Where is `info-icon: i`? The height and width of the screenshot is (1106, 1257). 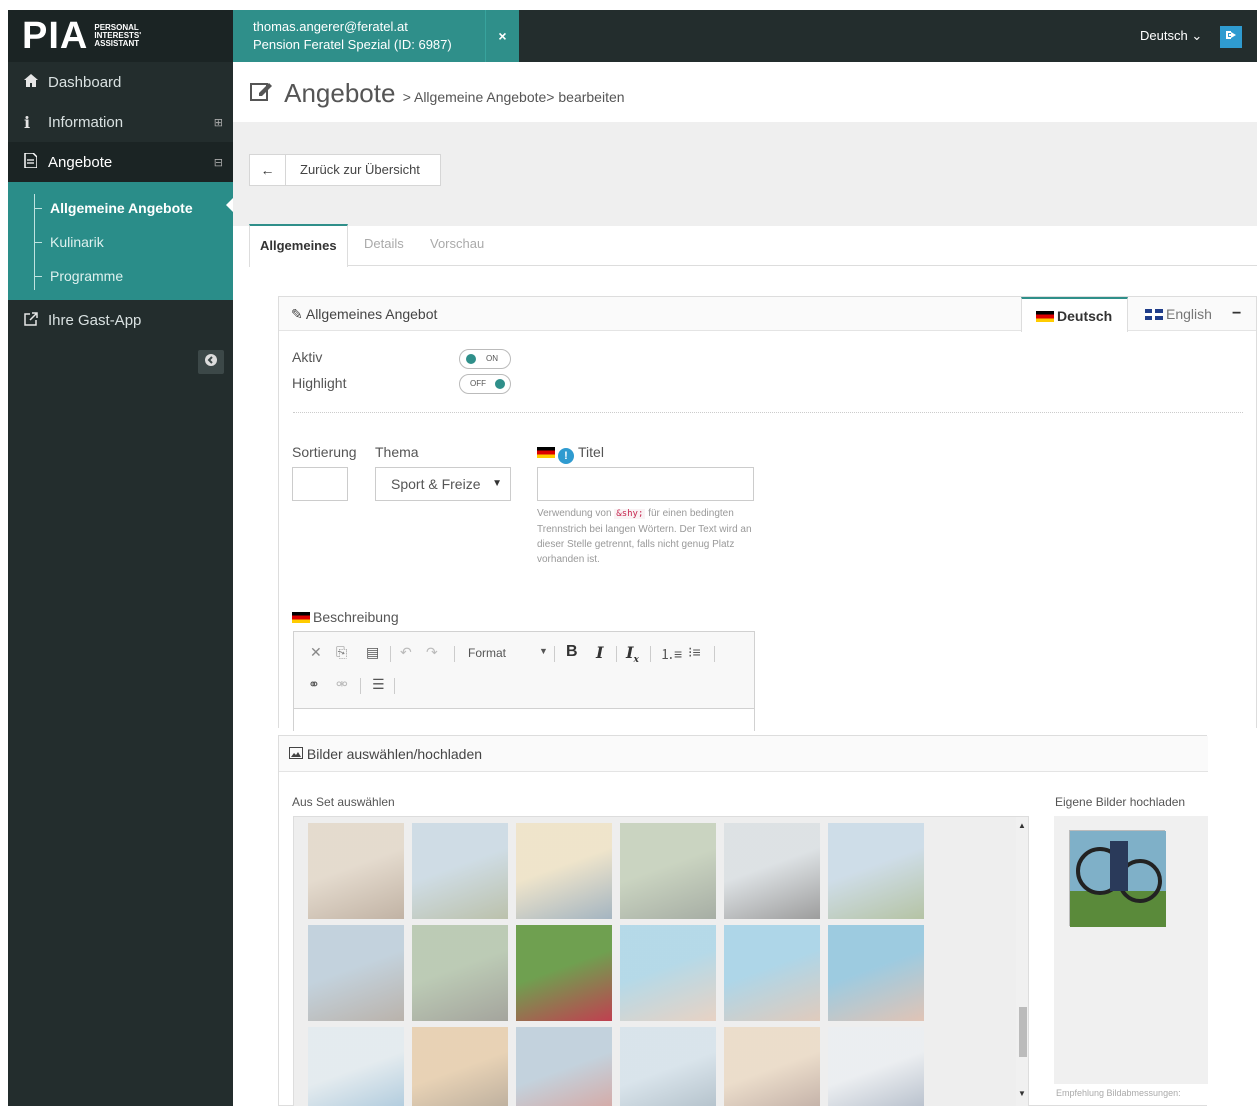 info-icon: i is located at coordinates (27, 122).